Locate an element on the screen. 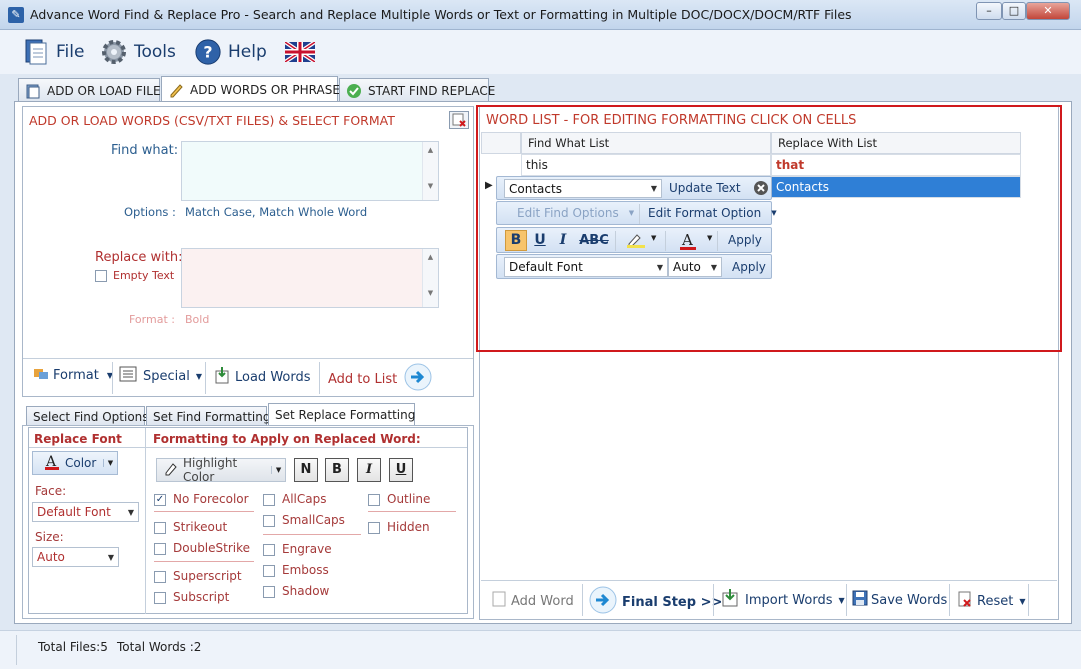 Image resolution: width=1081 pixels, height=669 pixels. format-normal-button: N is located at coordinates (306, 470).